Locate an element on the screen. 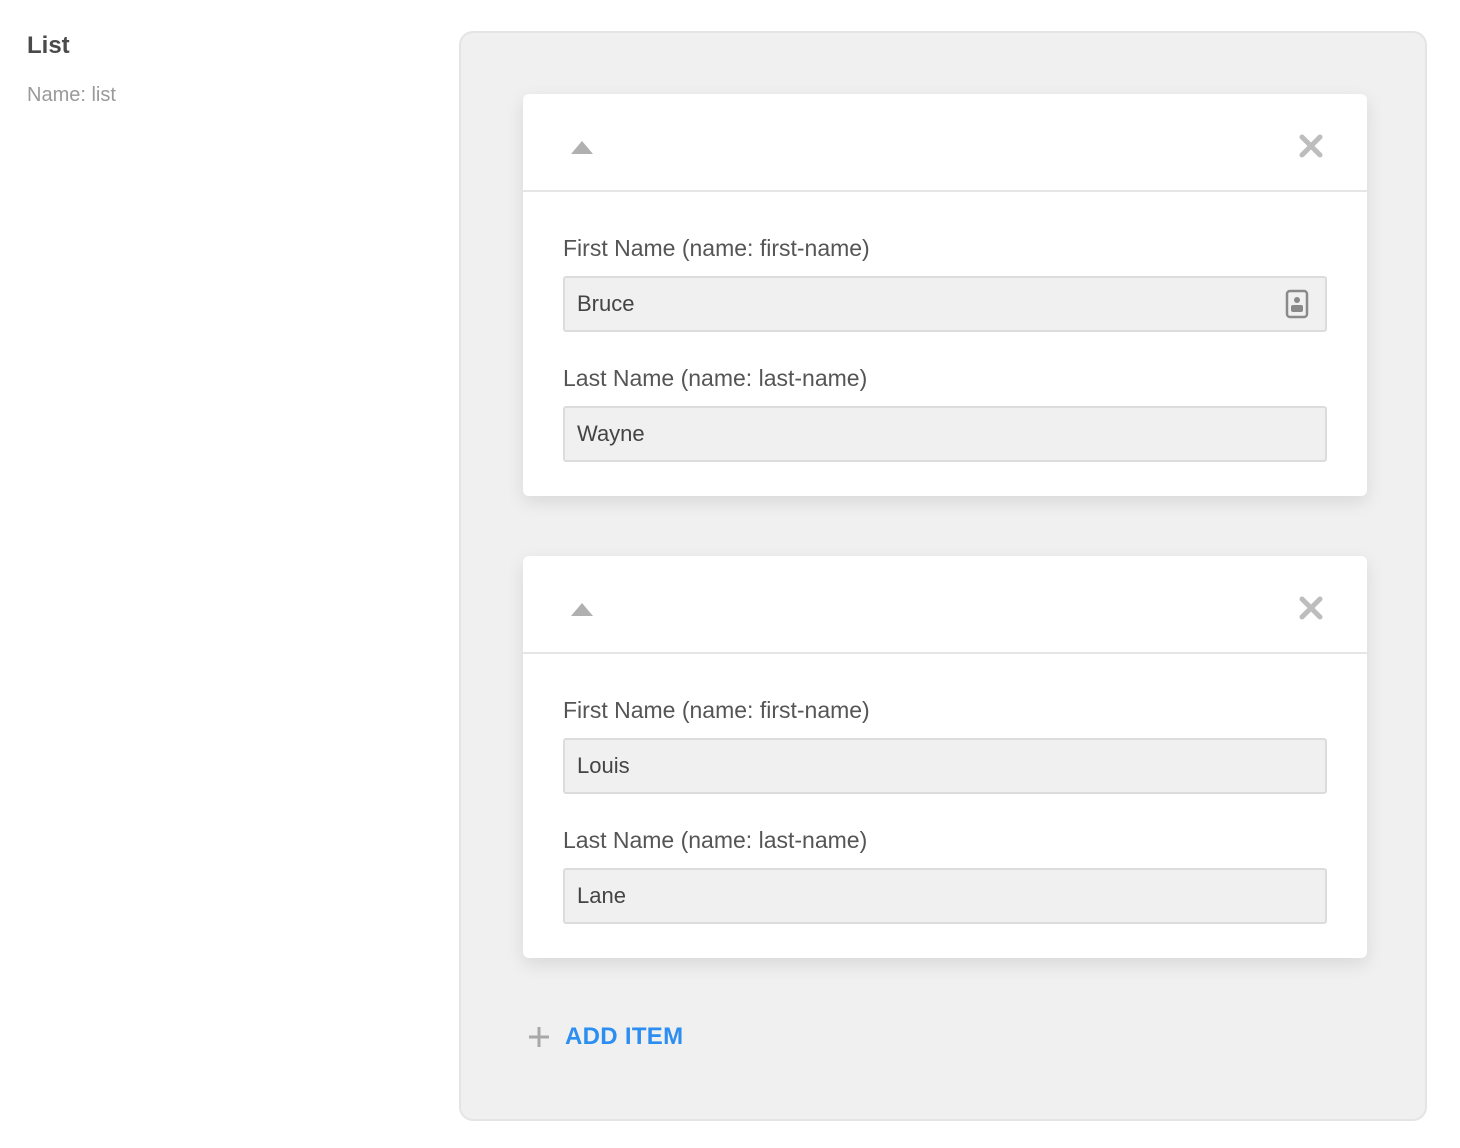 The image size is (1460, 1148). add-item-button: ADD ITEM is located at coordinates (605, 1037).